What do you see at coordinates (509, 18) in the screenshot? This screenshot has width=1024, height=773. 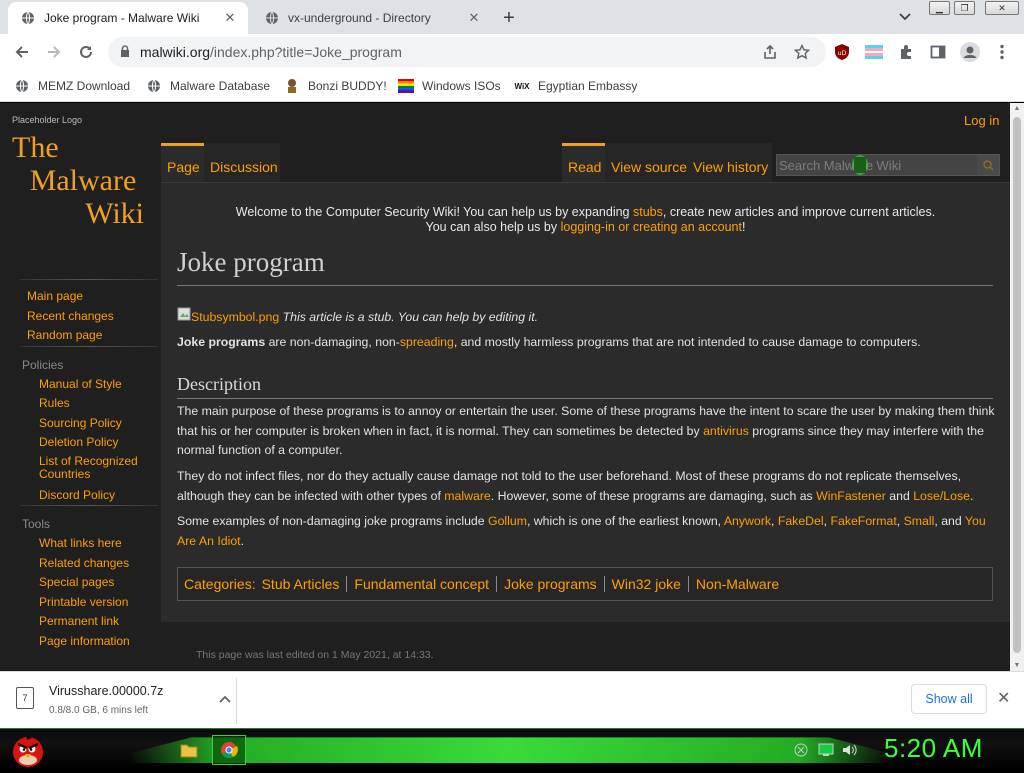 I see `new-tab-button: +` at bounding box center [509, 18].